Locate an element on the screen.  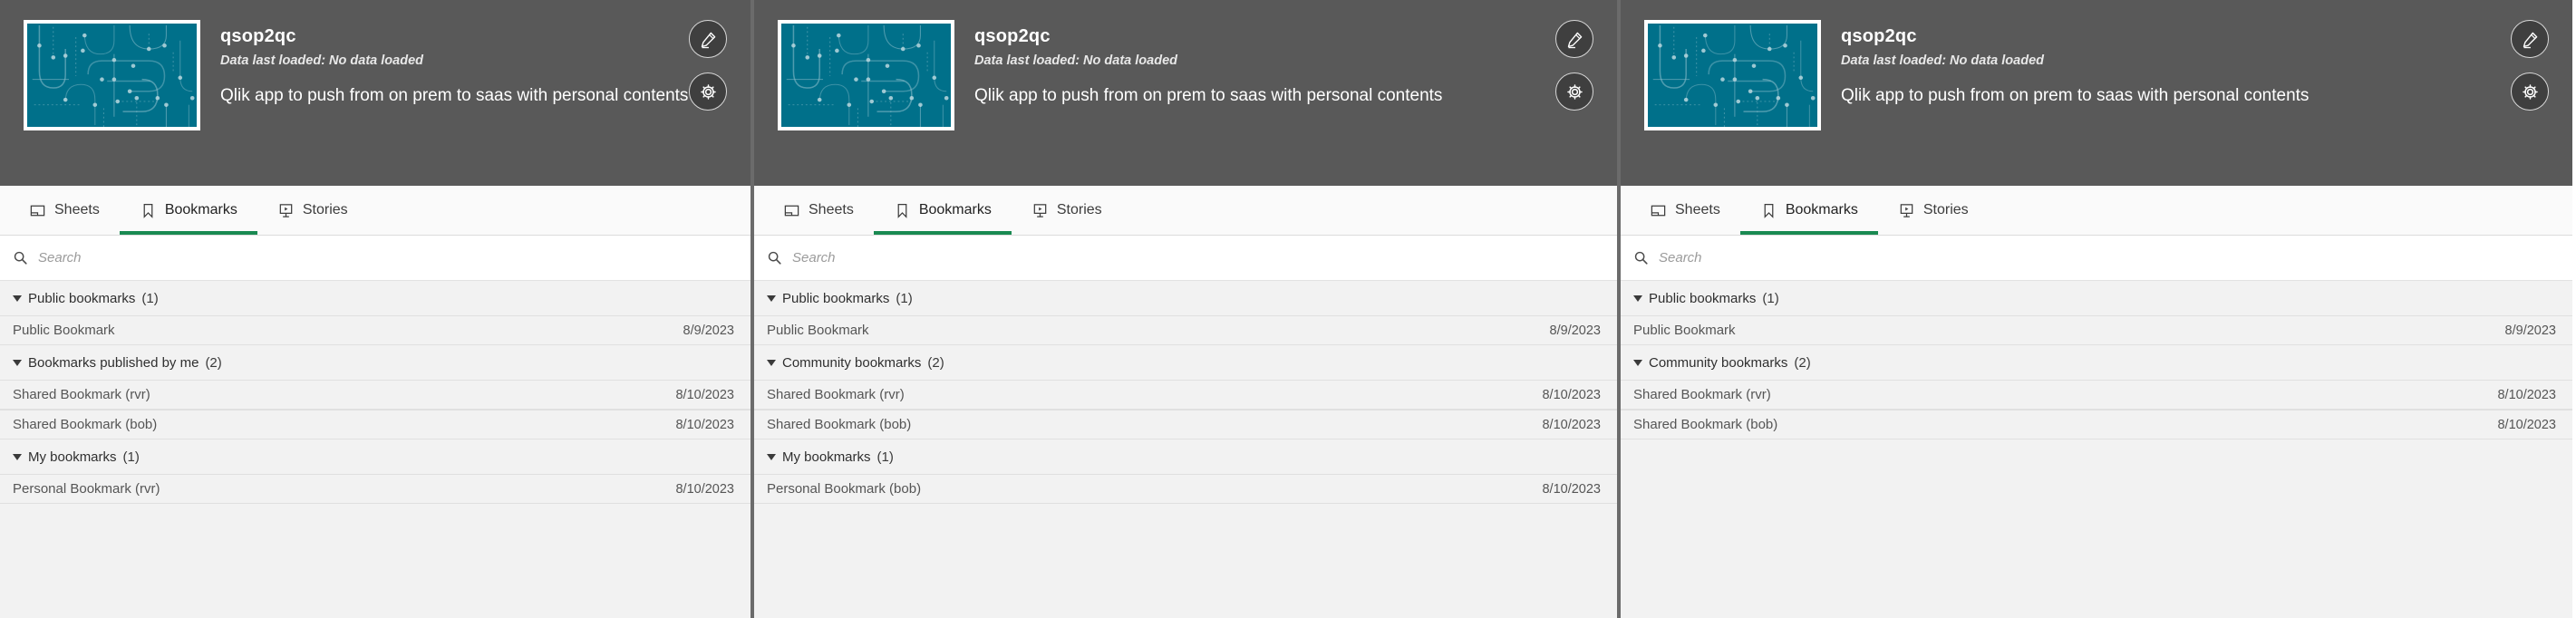
app-thumbnail-artwork is located at coordinates (1732, 75).